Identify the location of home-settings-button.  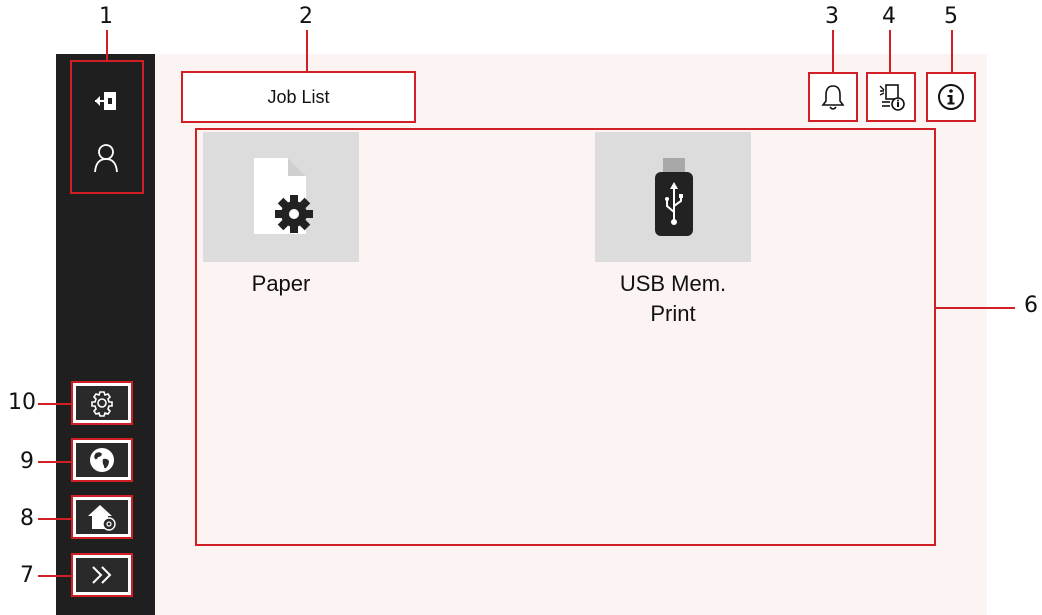
(102, 517).